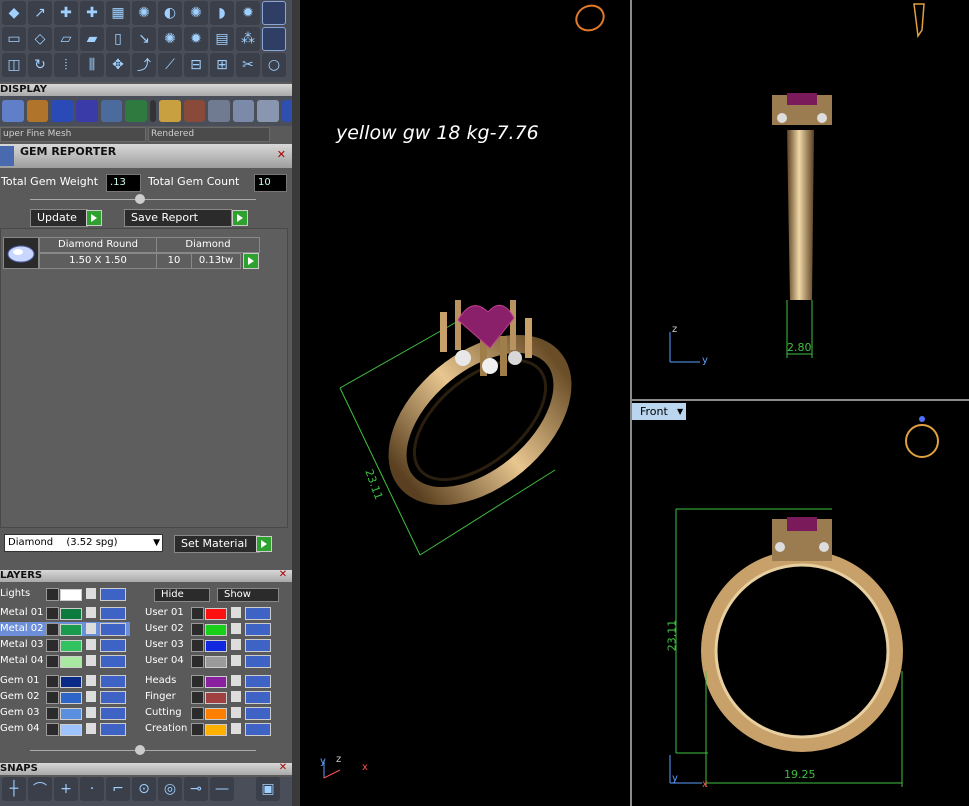 The height and width of the screenshot is (806, 969). What do you see at coordinates (123, 183) in the screenshot?
I see `total-weight-field: .13` at bounding box center [123, 183].